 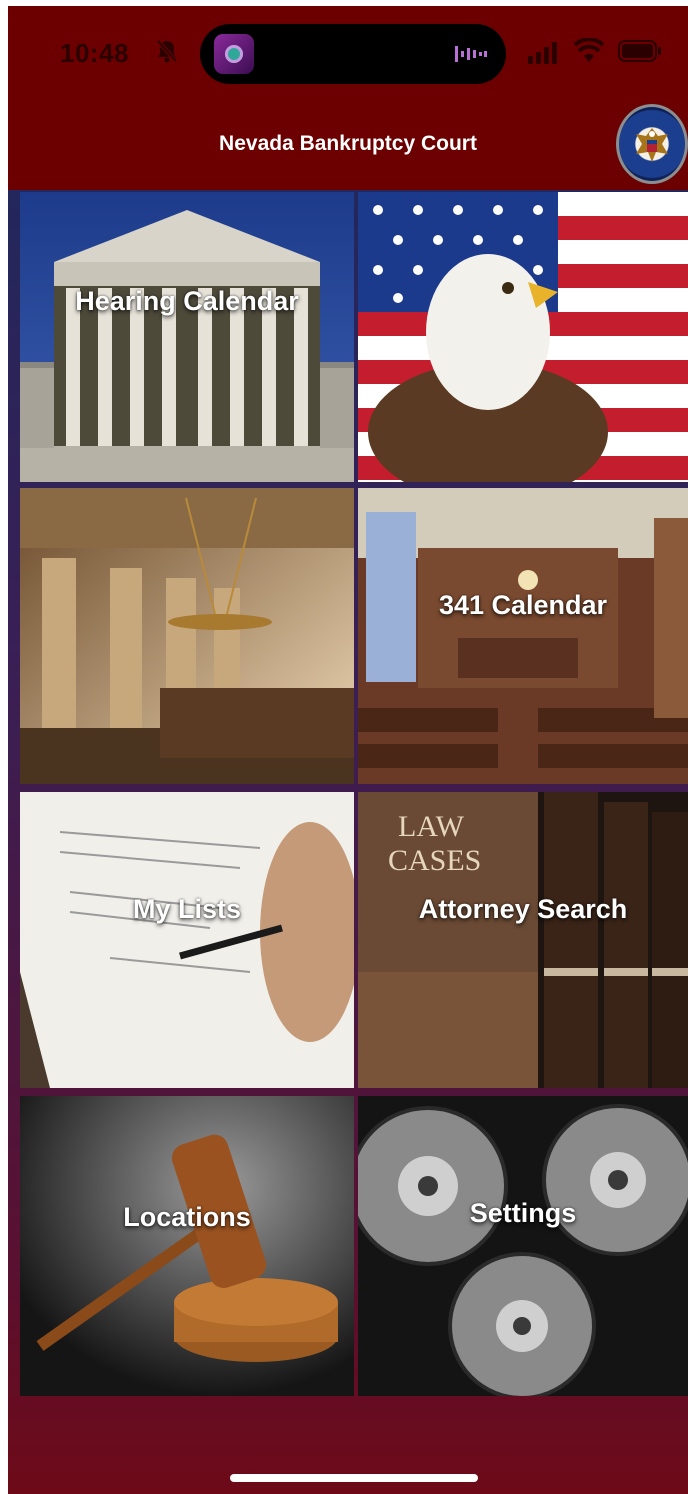 I want to click on tile-hearing-calendar: Hearing Calendar, so click(x=187, y=337).